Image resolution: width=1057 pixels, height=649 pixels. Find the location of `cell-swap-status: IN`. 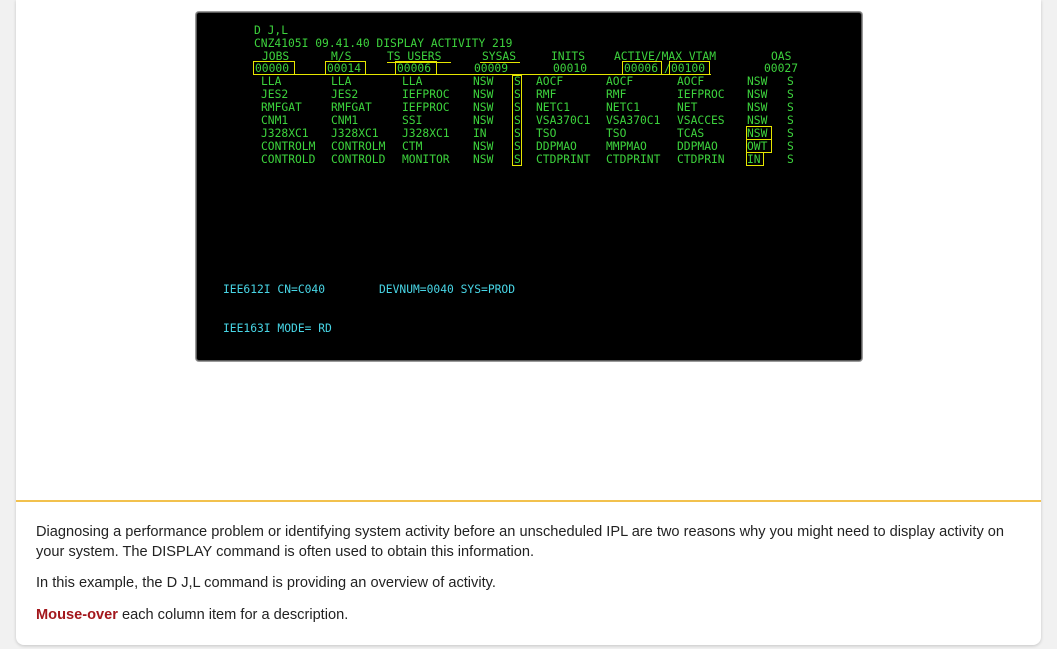

cell-swap-status: IN is located at coordinates (480, 133).